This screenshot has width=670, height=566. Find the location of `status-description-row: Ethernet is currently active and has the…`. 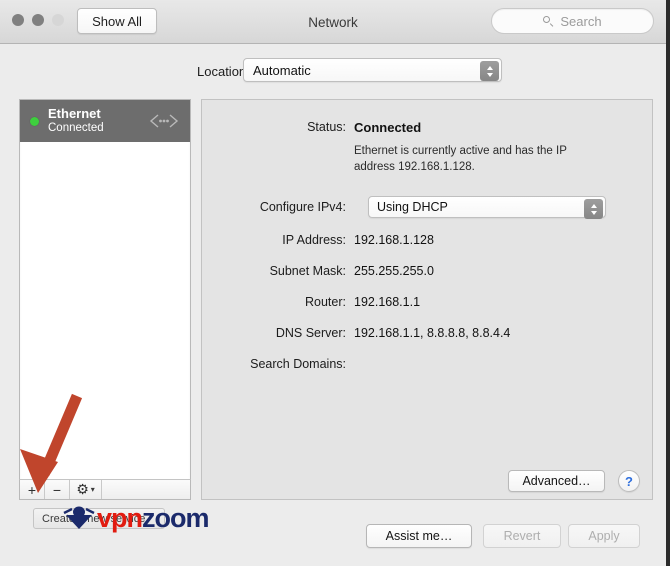

status-description-row: Ethernet is currently active and has the… is located at coordinates (469, 159).